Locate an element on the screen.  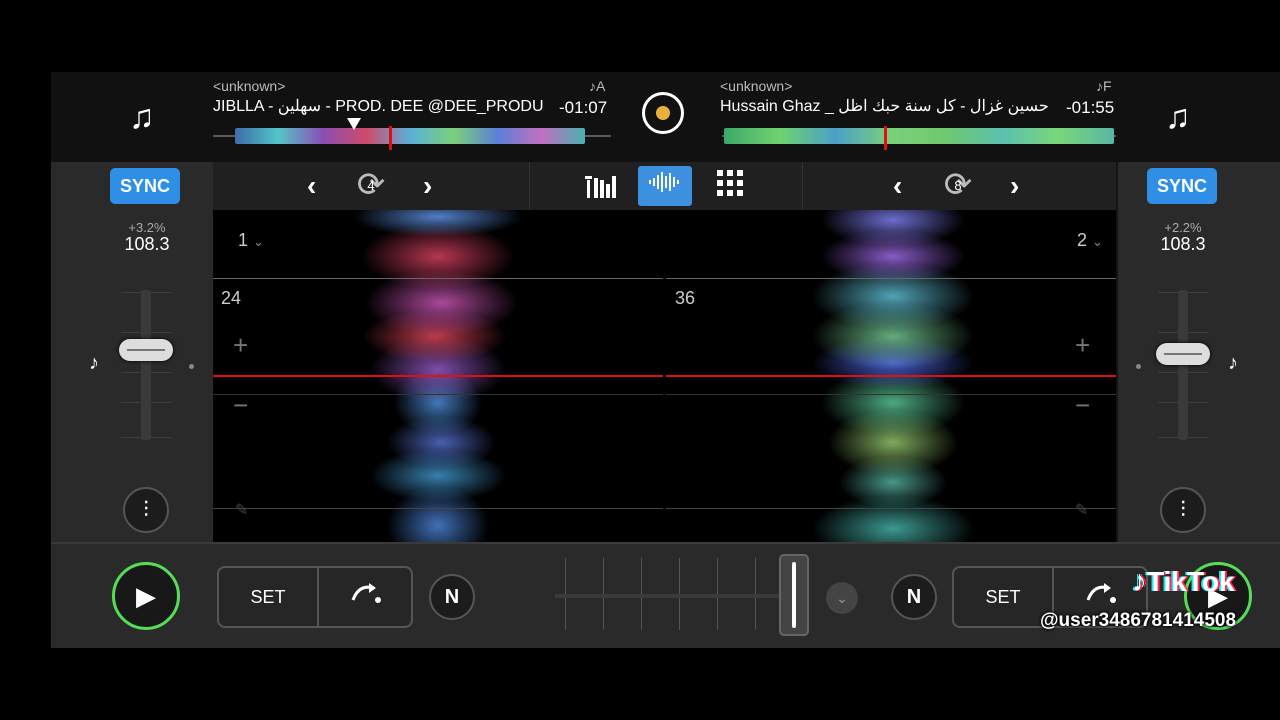
deck-b-number: 2 ⌄ is located at coordinates (1090, 240).